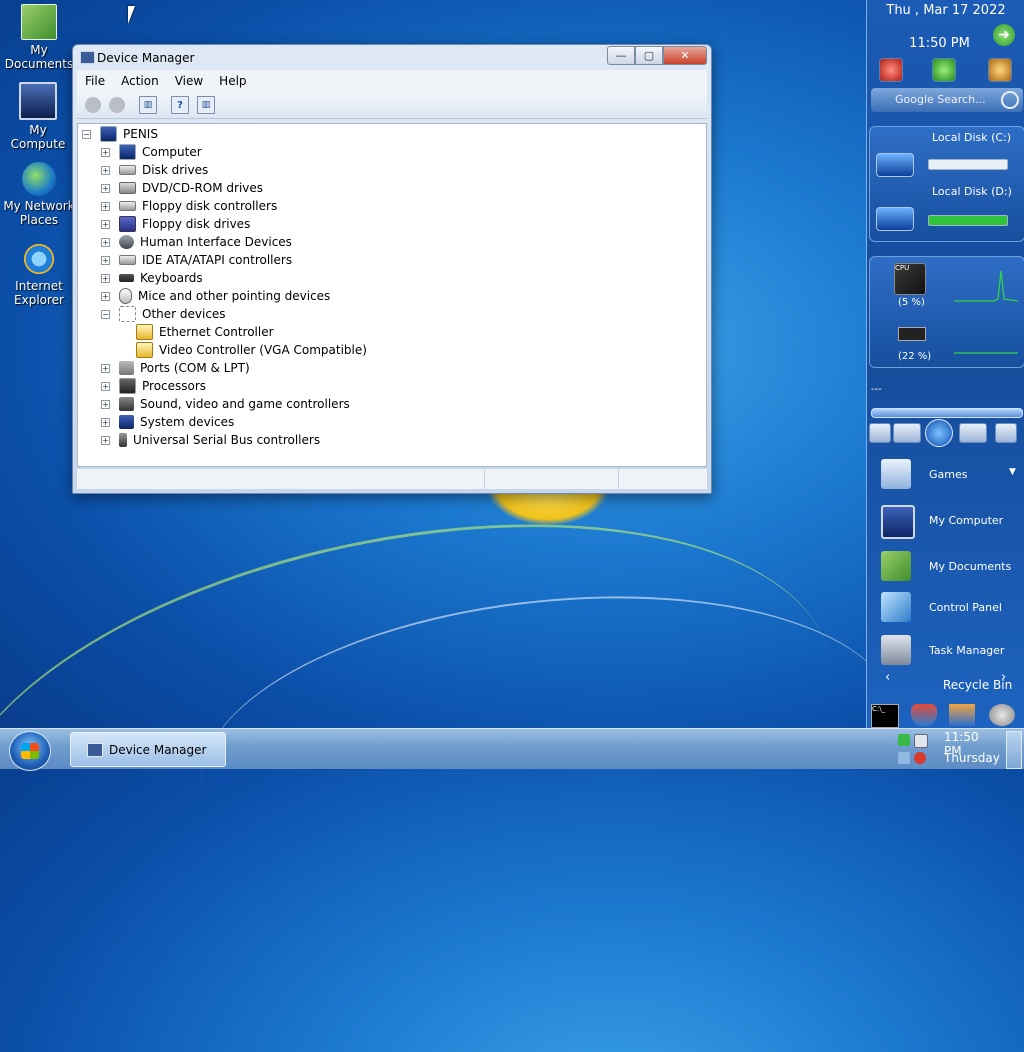 The height and width of the screenshot is (1052, 1024). Describe the element at coordinates (902, 268) in the screenshot. I see `cpu-chip-label: CPU` at that location.